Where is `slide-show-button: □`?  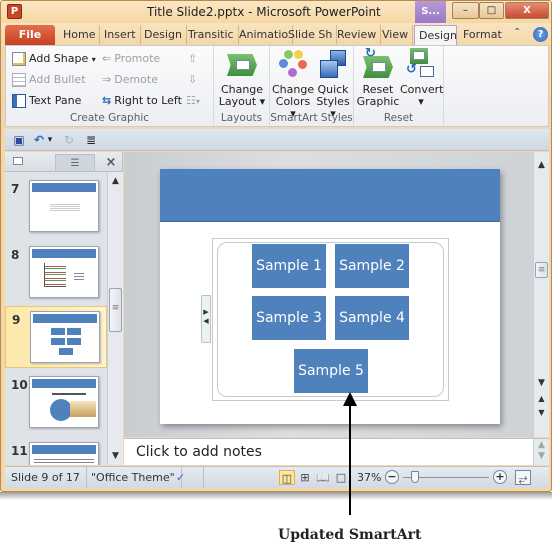 slide-show-button: □ is located at coordinates (341, 477).